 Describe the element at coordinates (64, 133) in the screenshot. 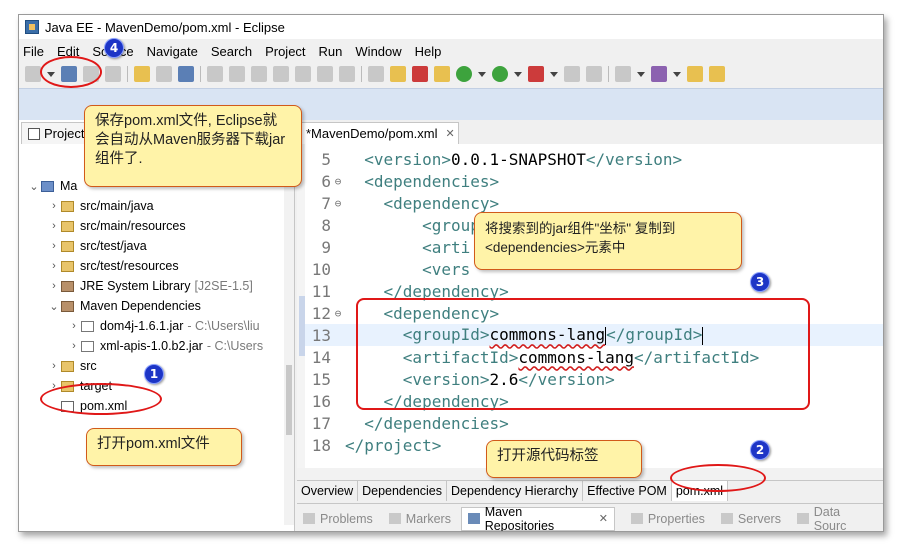

I see `project-explorer-tab-label: Project` at that location.